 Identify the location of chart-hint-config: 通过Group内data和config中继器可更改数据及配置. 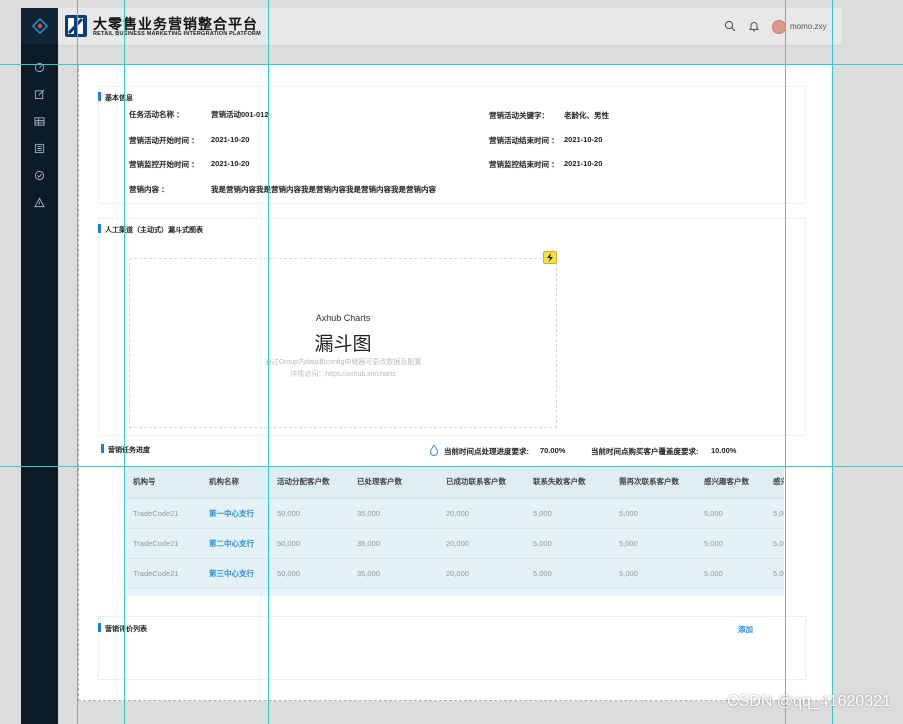
(343, 362).